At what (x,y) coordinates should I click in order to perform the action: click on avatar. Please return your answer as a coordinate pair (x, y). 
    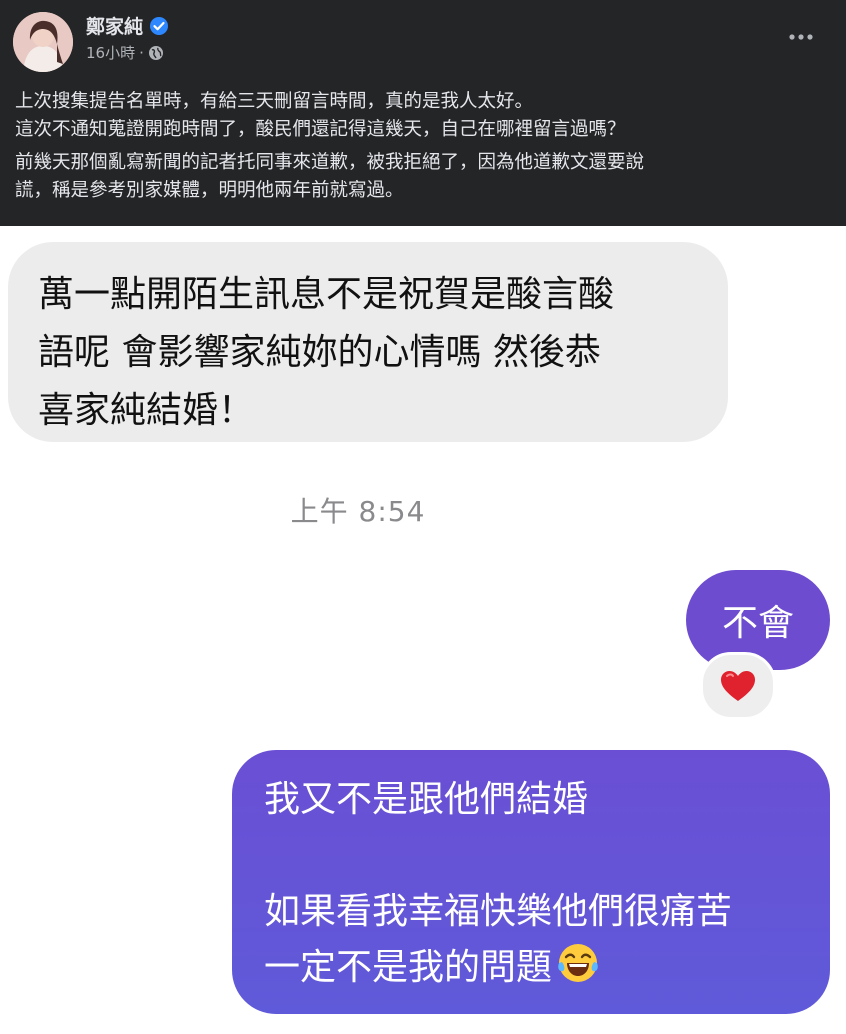
    Looking at the image, I should click on (43, 42).